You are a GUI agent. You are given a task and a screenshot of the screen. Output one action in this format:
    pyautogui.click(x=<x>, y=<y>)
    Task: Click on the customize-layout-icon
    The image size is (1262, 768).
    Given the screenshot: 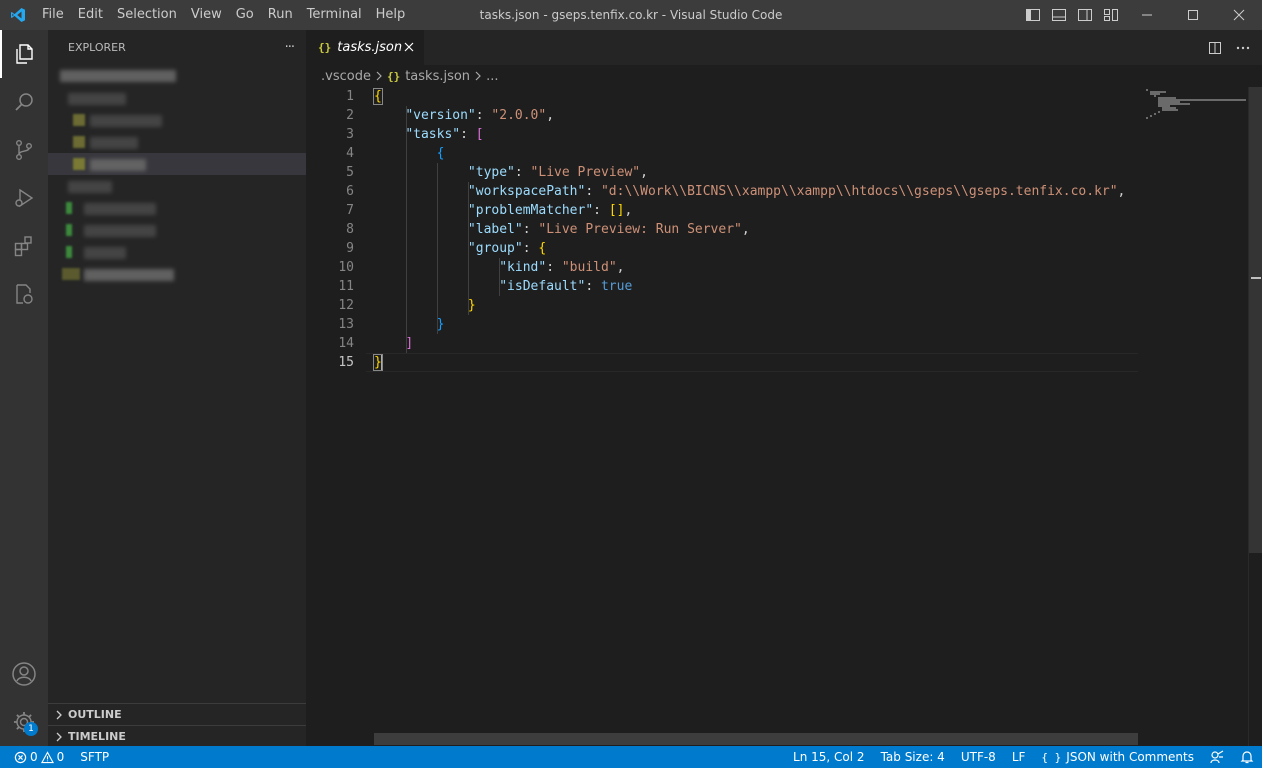 What is the action you would take?
    pyautogui.click(x=1111, y=15)
    